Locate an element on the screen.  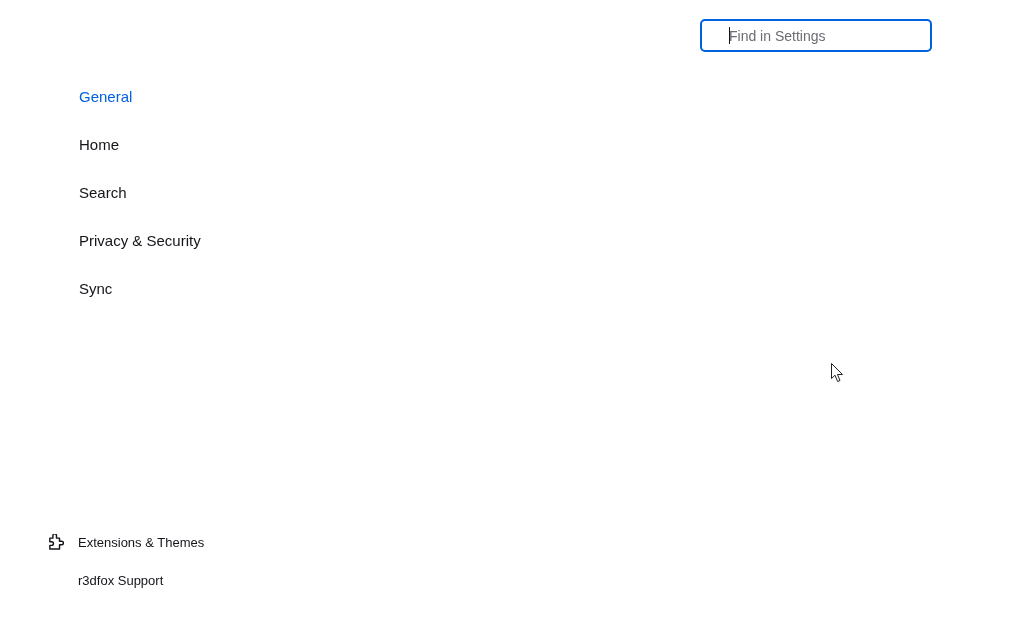
category-item: Sync is located at coordinates (96, 288).